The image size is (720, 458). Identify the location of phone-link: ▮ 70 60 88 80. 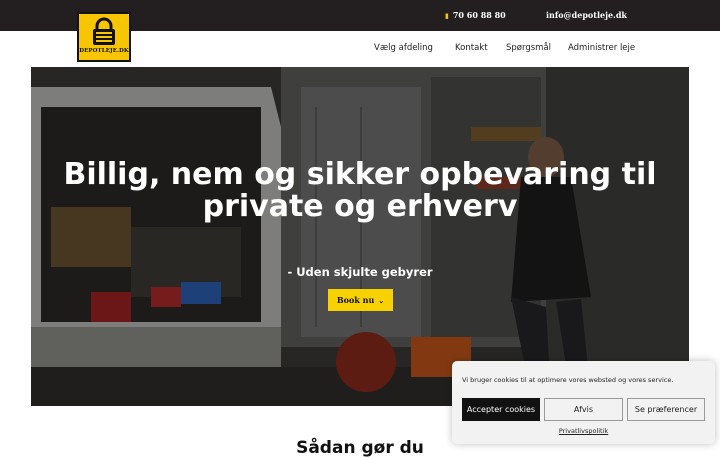
(475, 15).